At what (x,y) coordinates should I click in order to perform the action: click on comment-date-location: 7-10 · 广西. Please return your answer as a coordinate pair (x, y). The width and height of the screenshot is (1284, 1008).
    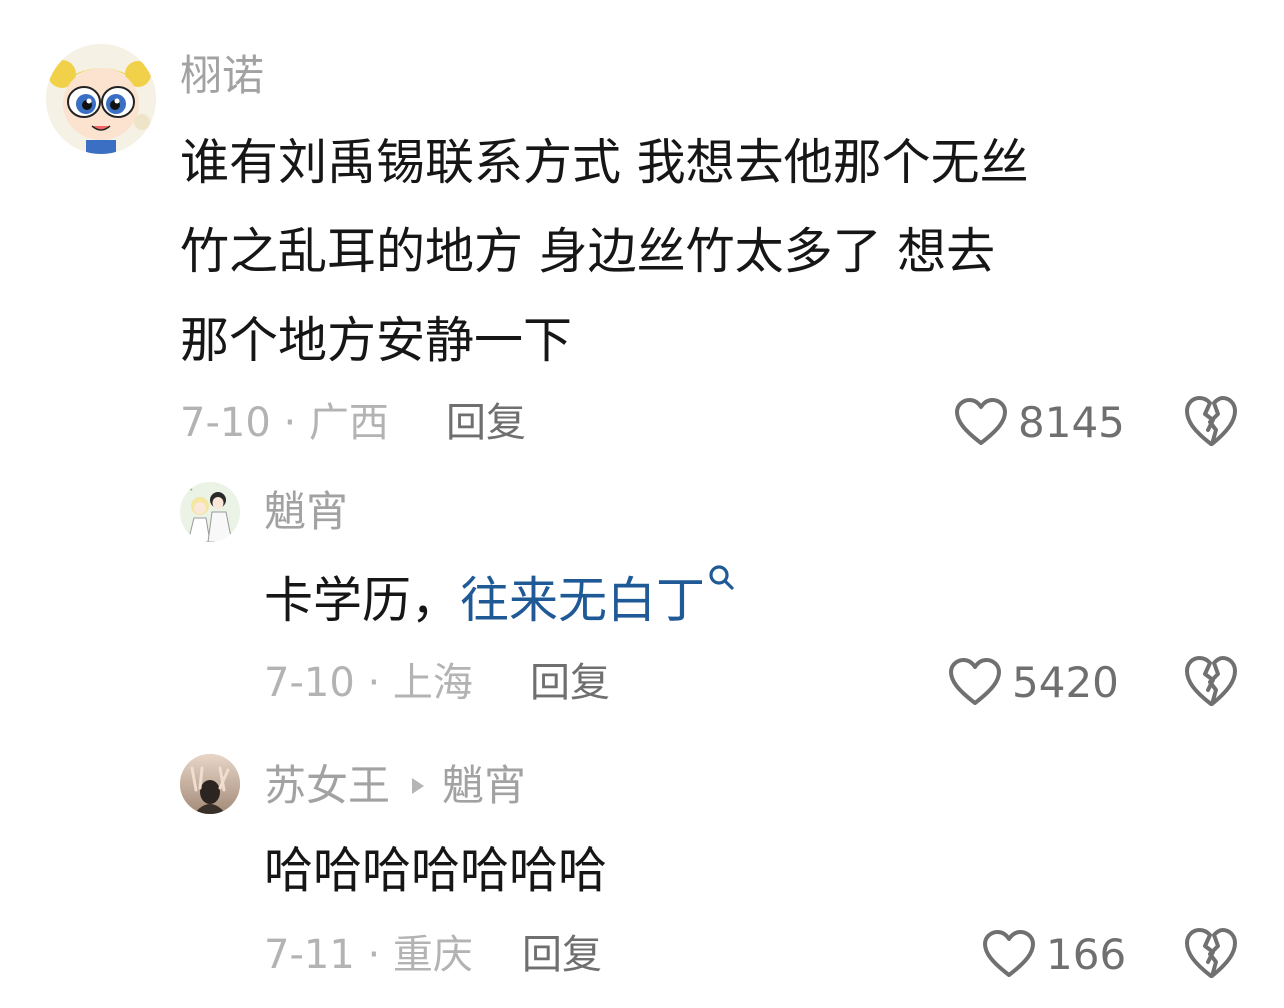
    Looking at the image, I should click on (284, 423).